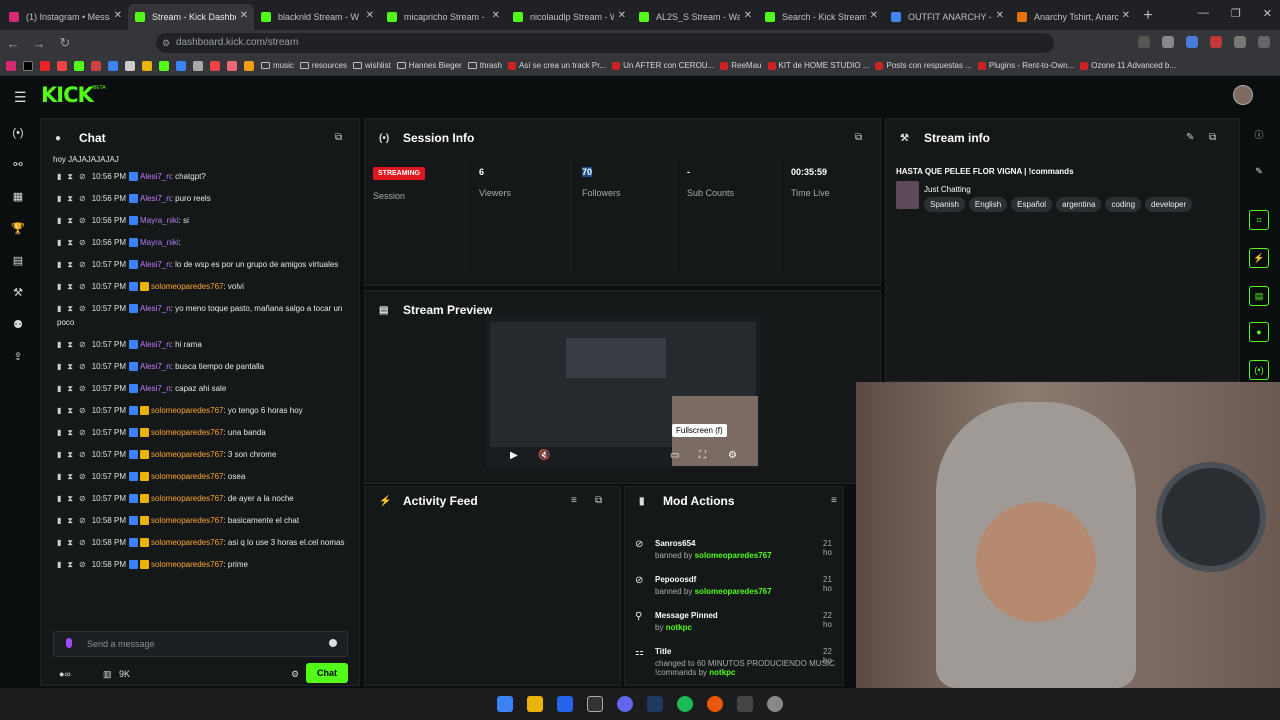 This screenshot has width=1280, height=720. What do you see at coordinates (203, 565) in the screenshot?
I see `chat-message: ▮ ⧗ ⊘ 10:58 PM solomeoparedes767: prime` at bounding box center [203, 565].